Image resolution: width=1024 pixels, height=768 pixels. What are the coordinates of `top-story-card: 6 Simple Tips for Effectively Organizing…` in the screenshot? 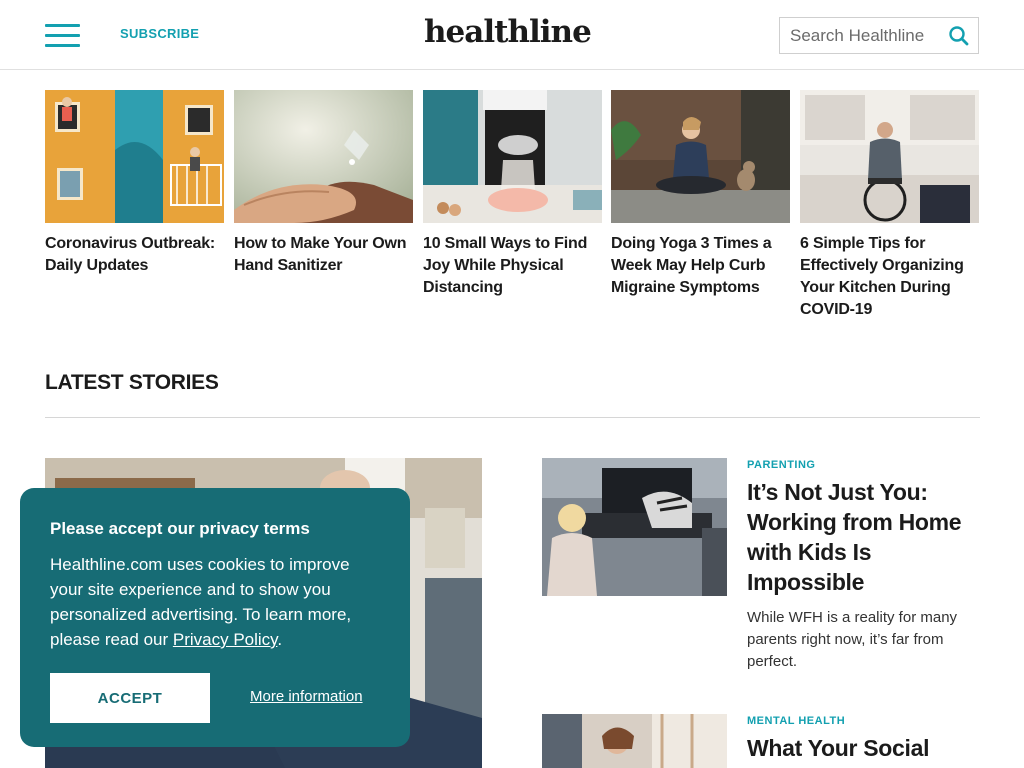 It's located at (889, 205).